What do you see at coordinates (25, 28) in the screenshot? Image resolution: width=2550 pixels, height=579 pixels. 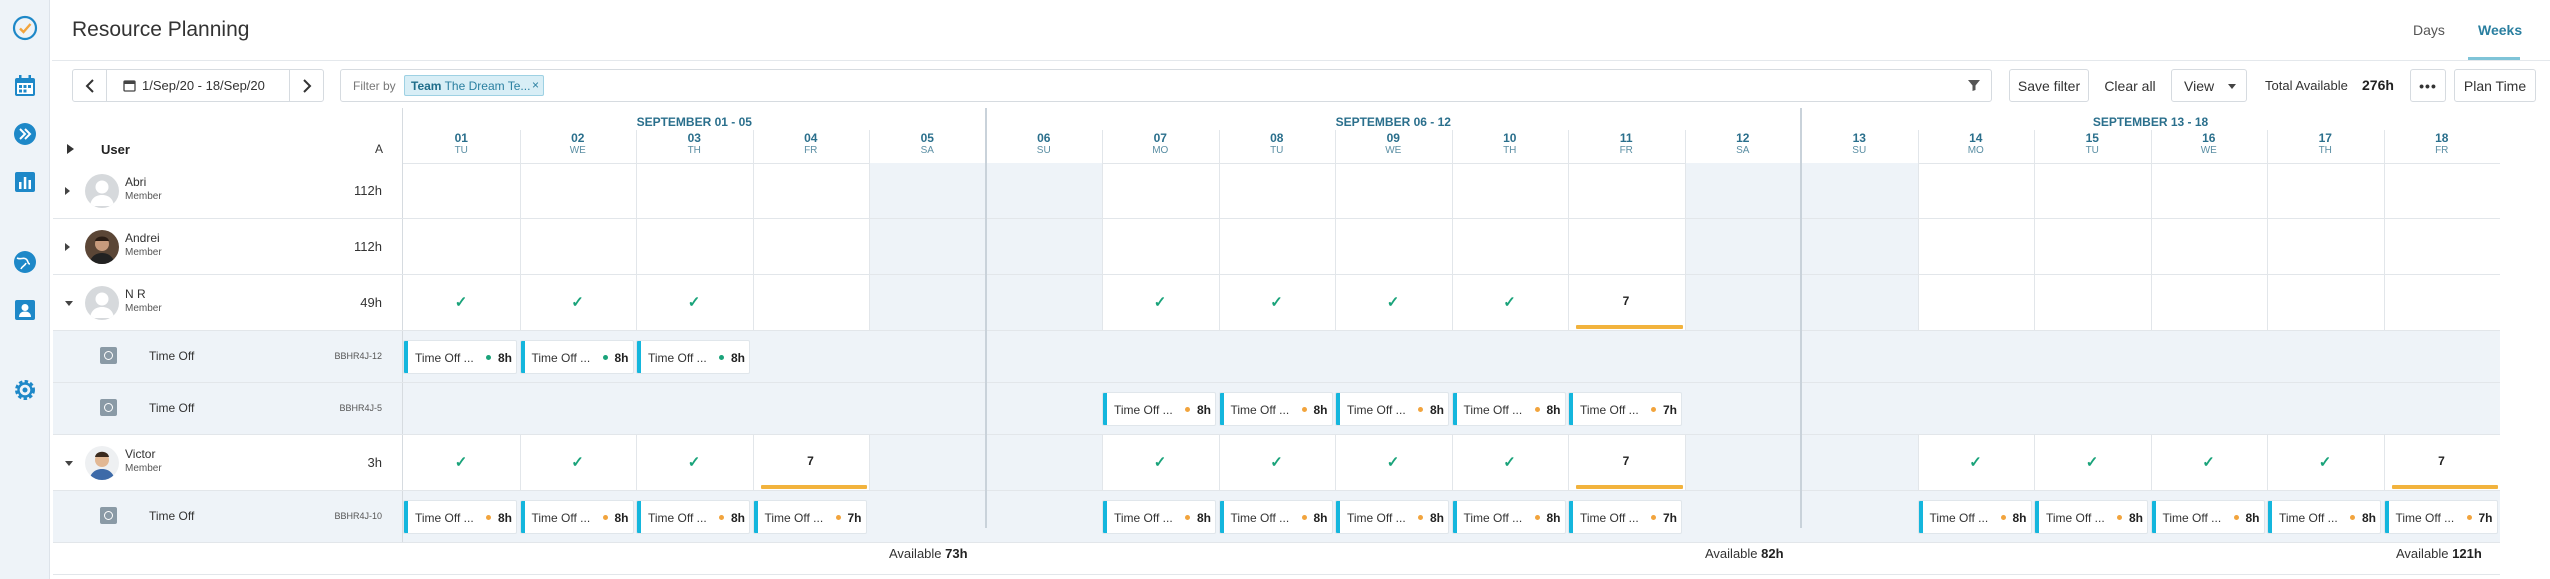 I see `check-circle-icon` at bounding box center [25, 28].